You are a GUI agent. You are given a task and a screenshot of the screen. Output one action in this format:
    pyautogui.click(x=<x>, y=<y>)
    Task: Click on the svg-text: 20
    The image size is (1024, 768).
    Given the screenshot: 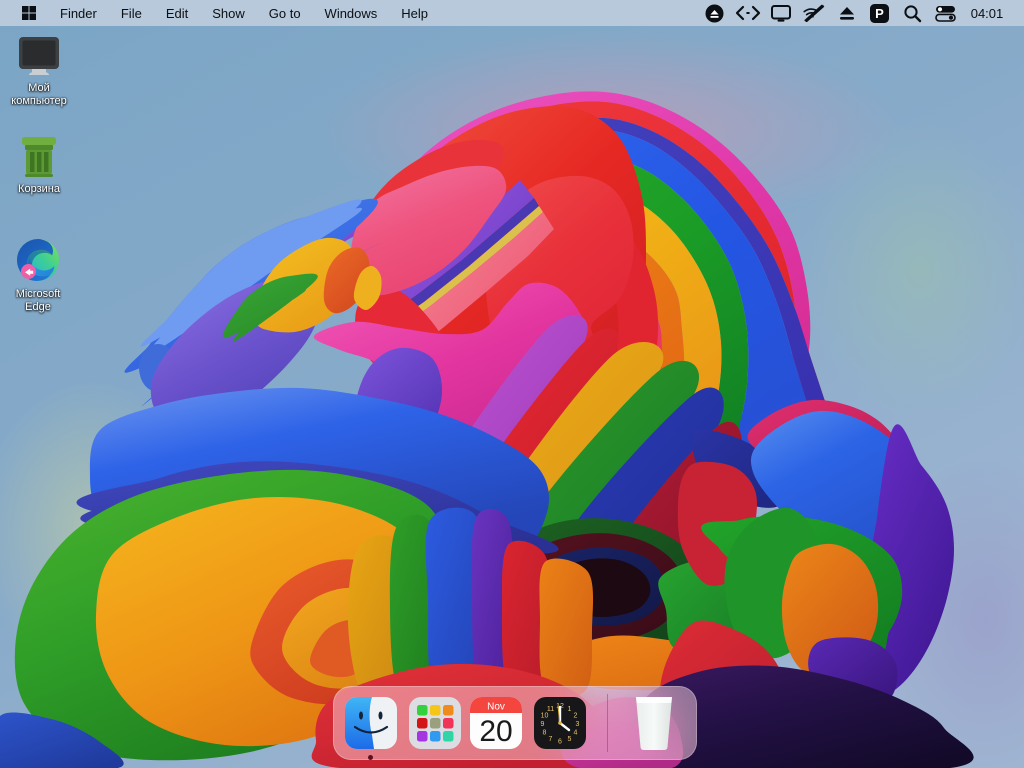 What is the action you would take?
    pyautogui.click(x=495, y=731)
    